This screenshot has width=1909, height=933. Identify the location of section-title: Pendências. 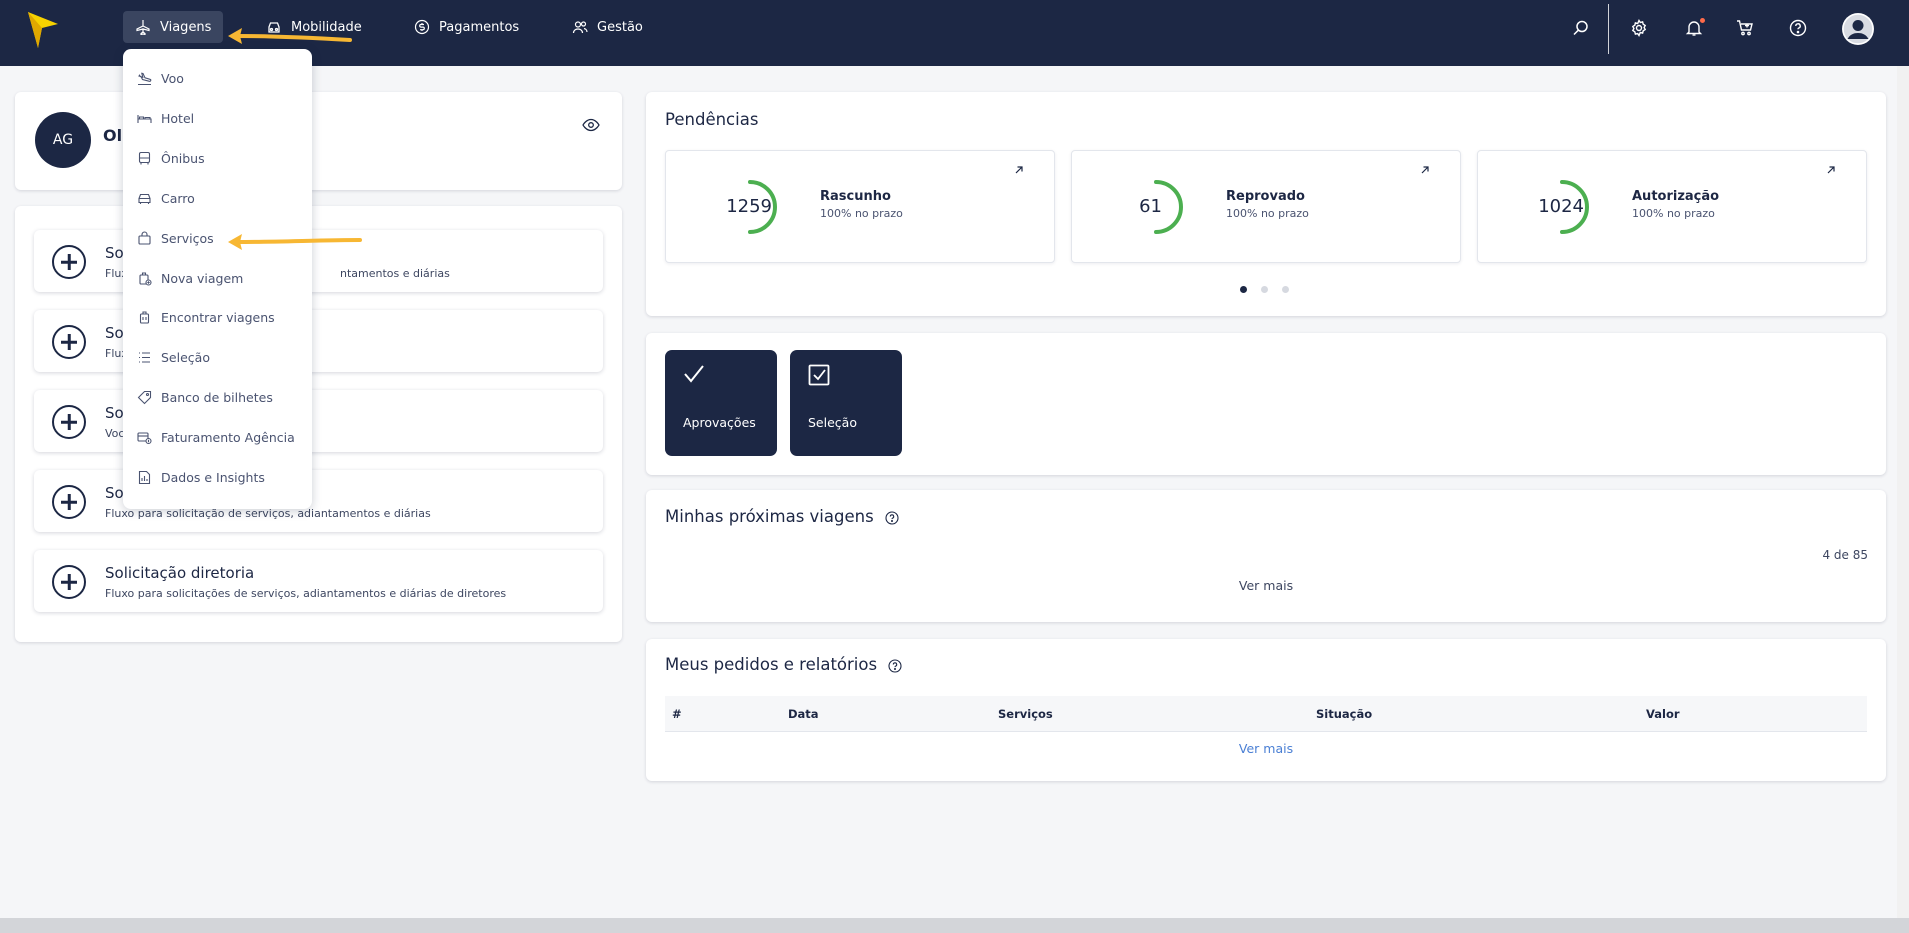
(712, 119).